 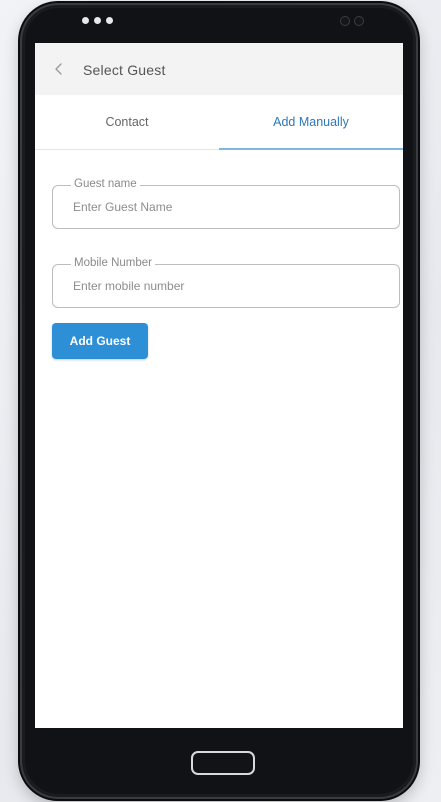 I want to click on tab-add-manually: Add Manually, so click(x=311, y=122).